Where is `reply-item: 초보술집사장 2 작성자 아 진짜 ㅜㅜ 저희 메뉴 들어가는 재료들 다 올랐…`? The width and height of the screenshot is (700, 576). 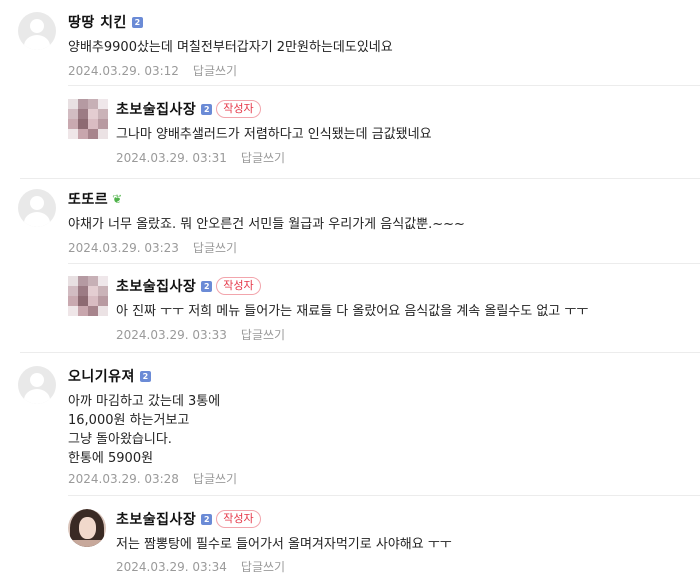
reply-item: 초보술집사장 2 작성자 아 진짜 ㅜㅜ 저희 메뉴 들어가는 재료들 다 올랐… is located at coordinates (374, 311).